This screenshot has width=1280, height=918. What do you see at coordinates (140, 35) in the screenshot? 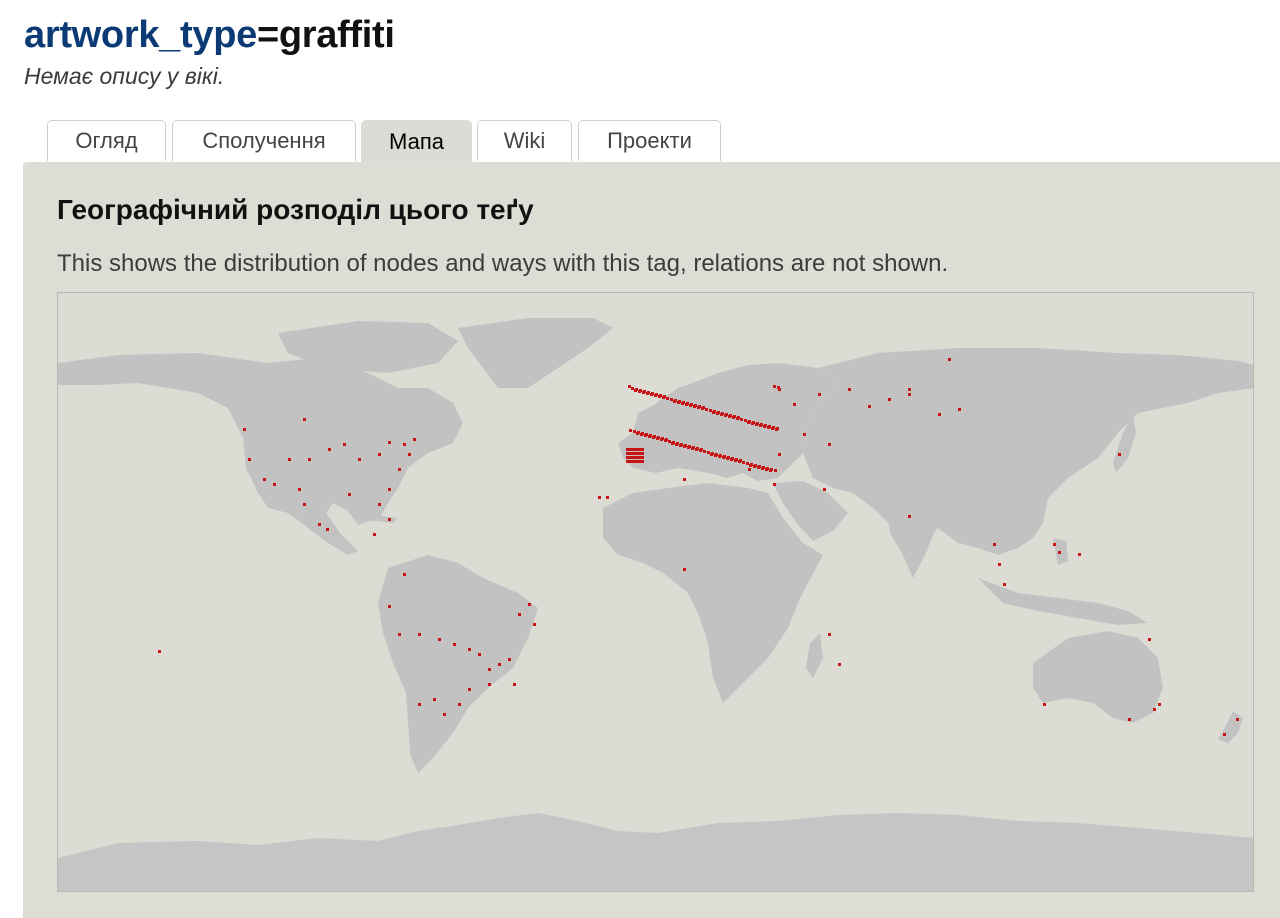
I see `tag-key: artwork_type` at bounding box center [140, 35].